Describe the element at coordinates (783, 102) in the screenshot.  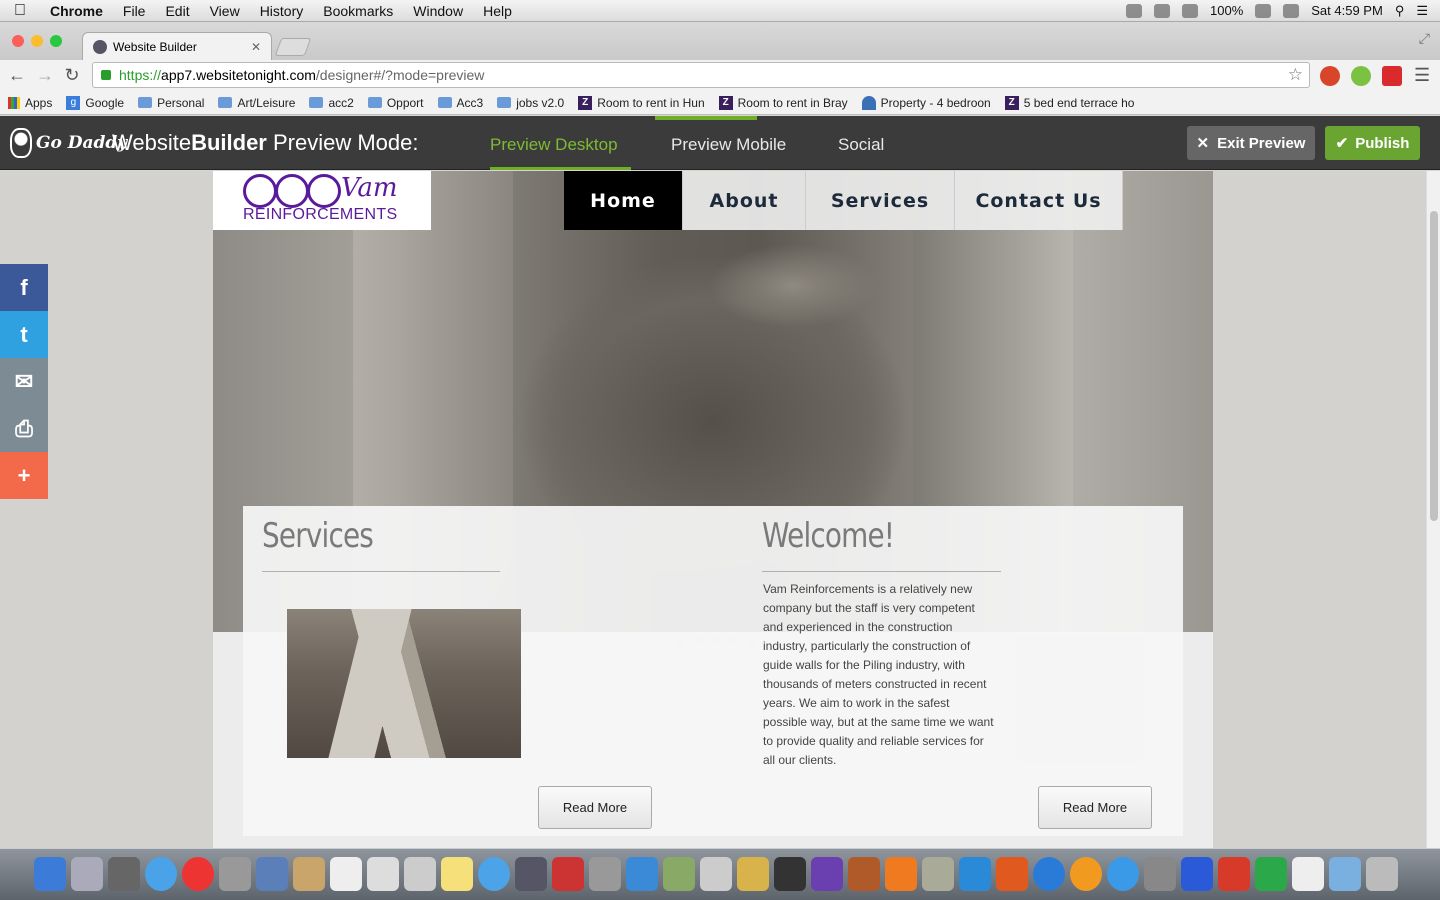
I see `bookmark-room-bray: Z Room to rent in Bray` at that location.